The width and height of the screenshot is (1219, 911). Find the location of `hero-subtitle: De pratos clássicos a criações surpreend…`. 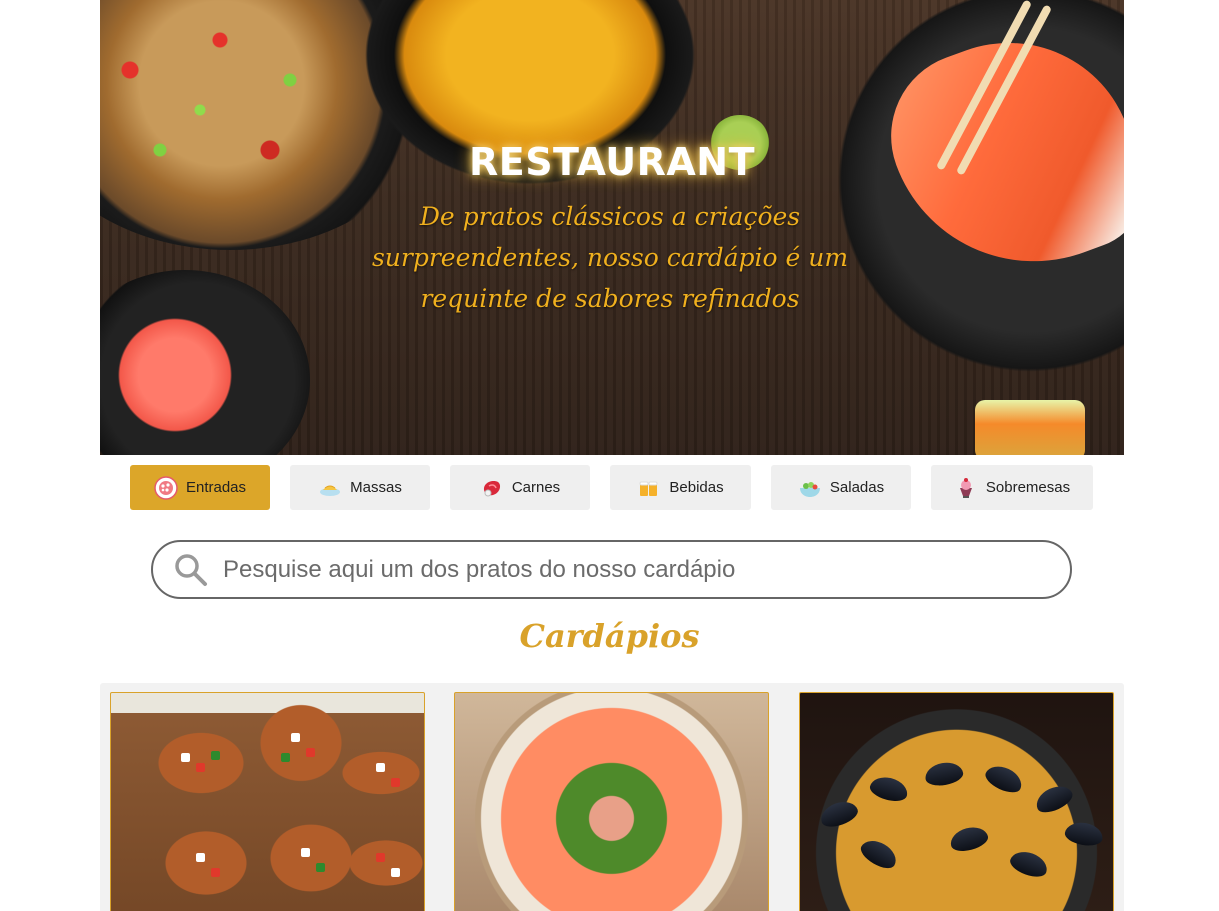

hero-subtitle: De pratos clássicos a criações surpreend… is located at coordinates (610, 257).